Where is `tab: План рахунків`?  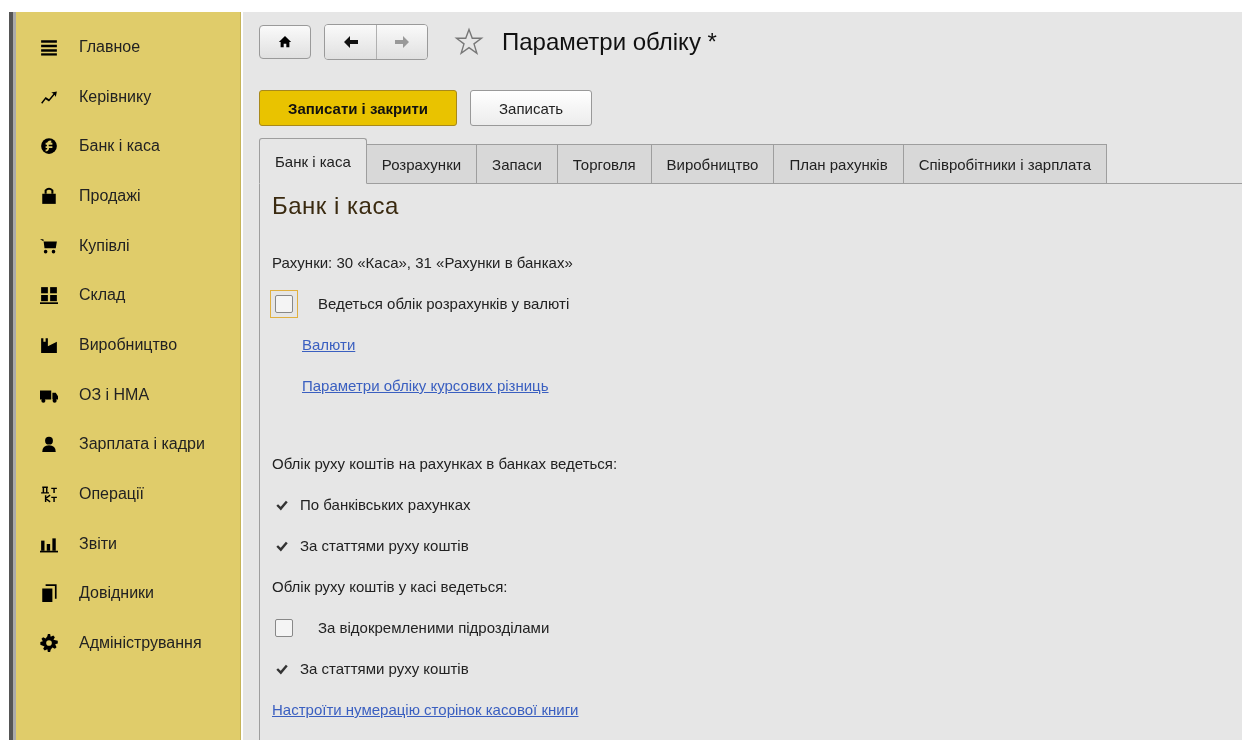 tab: План рахунків is located at coordinates (839, 164).